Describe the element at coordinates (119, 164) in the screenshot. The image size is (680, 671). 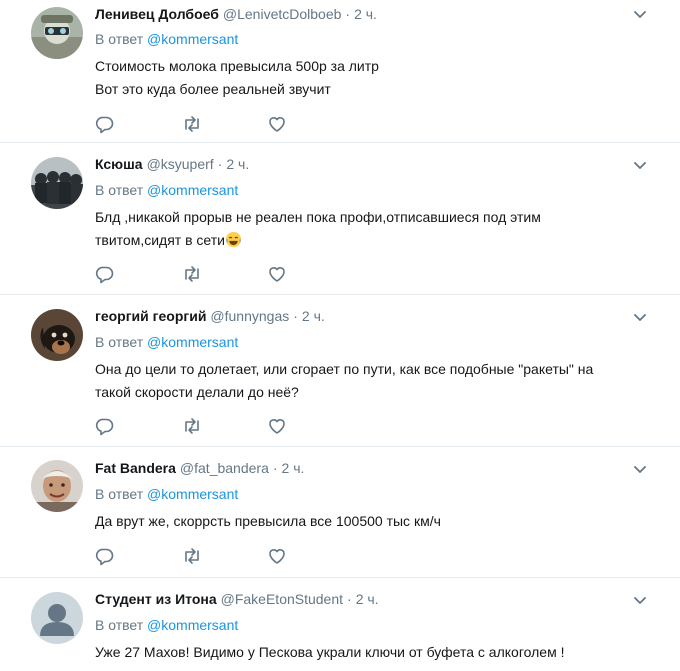
I see `author-name: Ксюша` at that location.